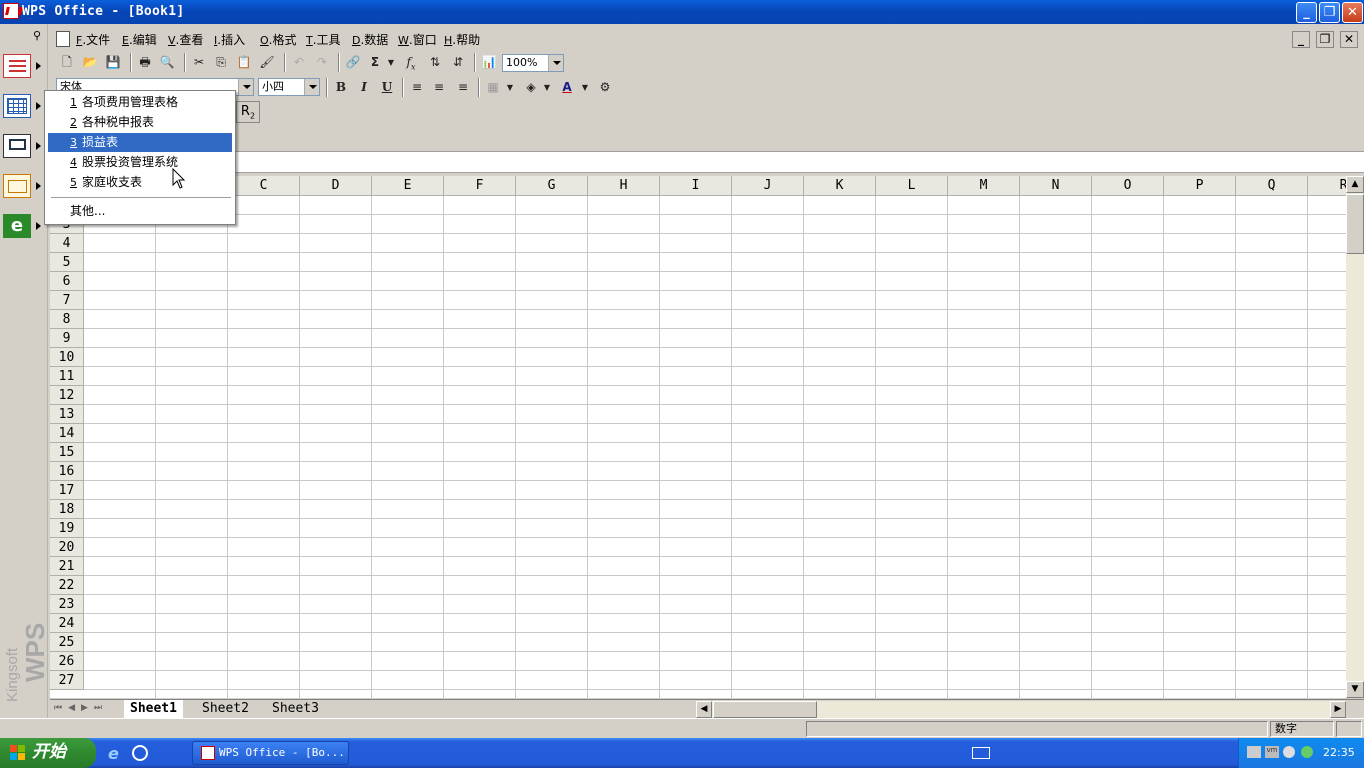 The width and height of the screenshot is (1364, 768). I want to click on column-header: M, so click(984, 186).